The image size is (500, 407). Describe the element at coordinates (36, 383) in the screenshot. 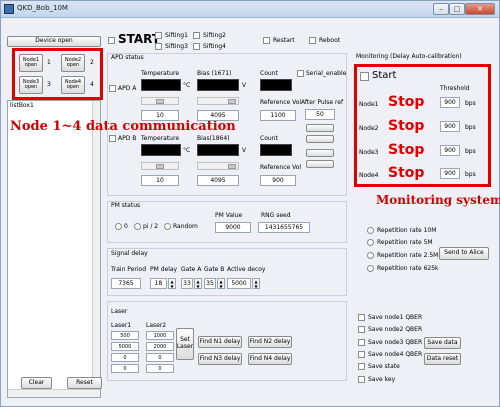

I see `clear-button: Clear` at that location.